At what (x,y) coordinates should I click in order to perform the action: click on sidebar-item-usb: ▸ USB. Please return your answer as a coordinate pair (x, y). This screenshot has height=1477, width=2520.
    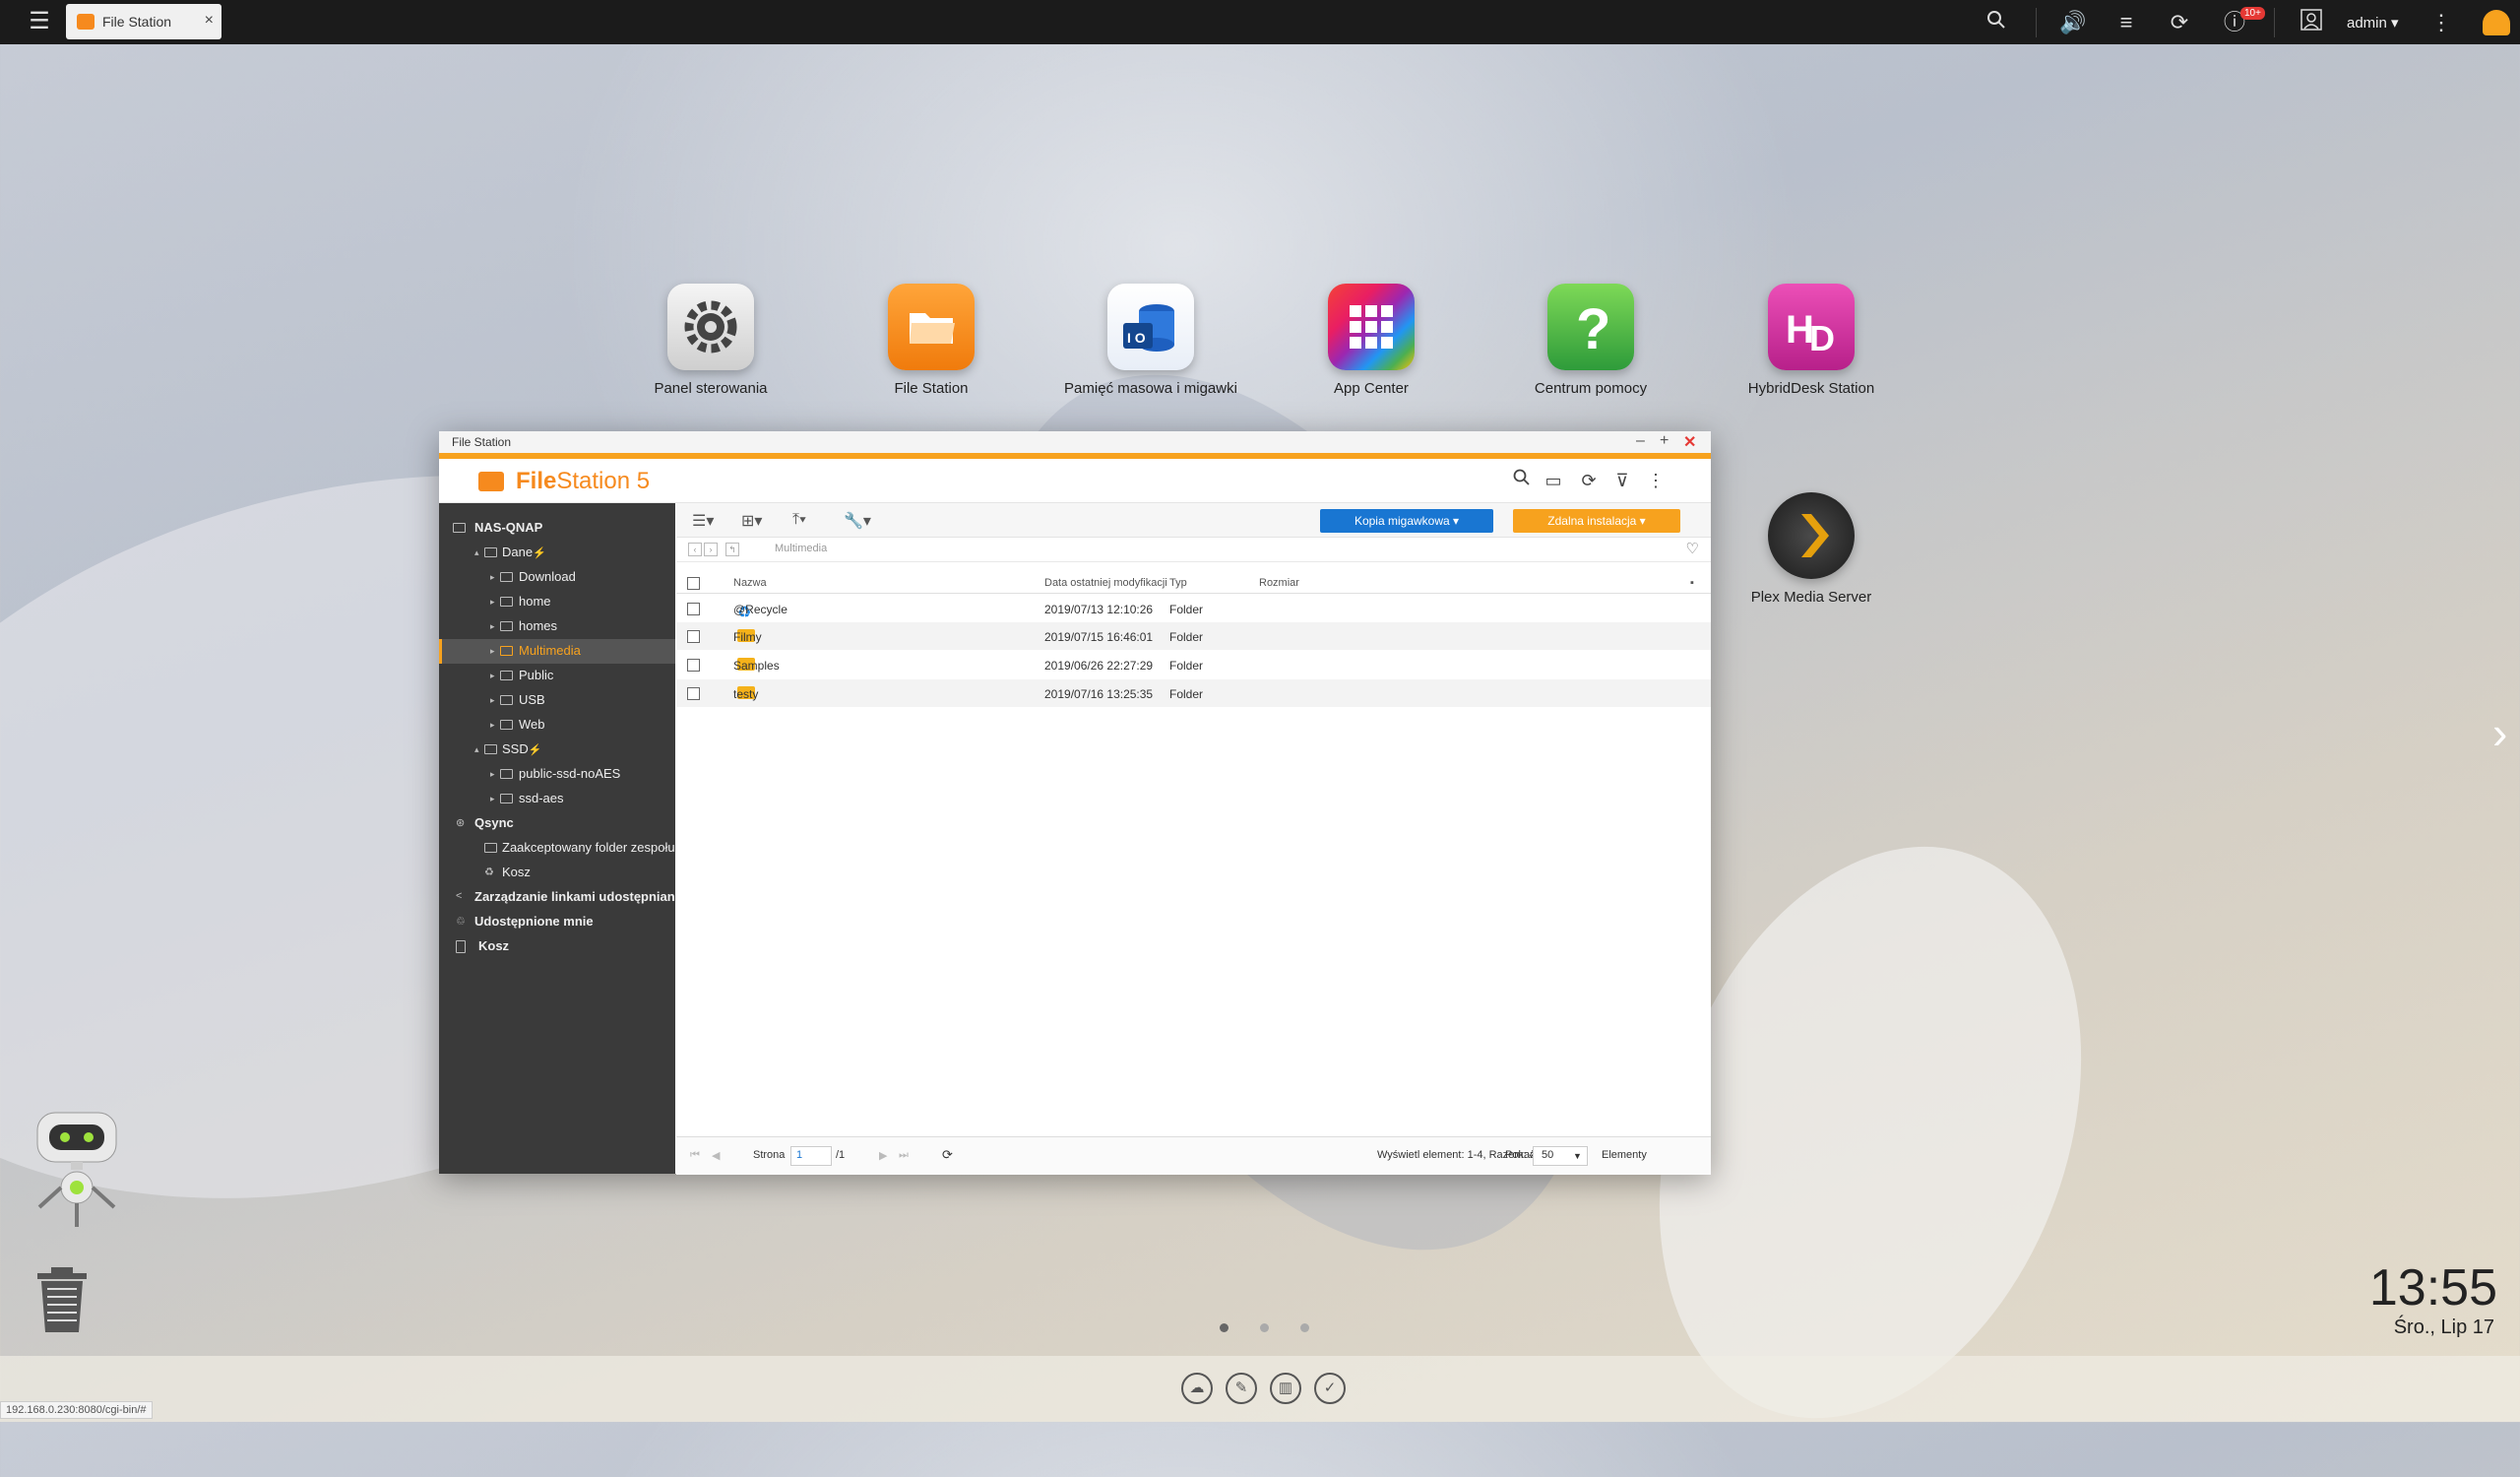
    Looking at the image, I should click on (557, 701).